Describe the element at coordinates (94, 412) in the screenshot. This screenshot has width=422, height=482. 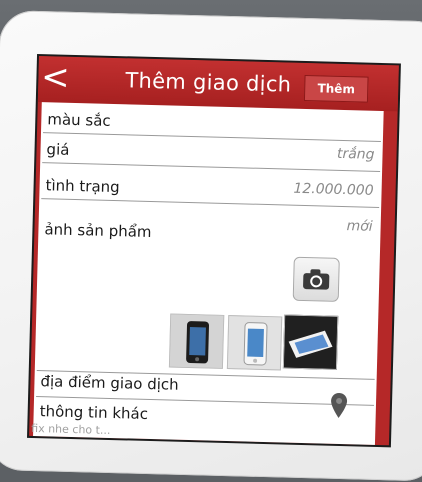
I see `other-info-label: thông tin khác` at that location.